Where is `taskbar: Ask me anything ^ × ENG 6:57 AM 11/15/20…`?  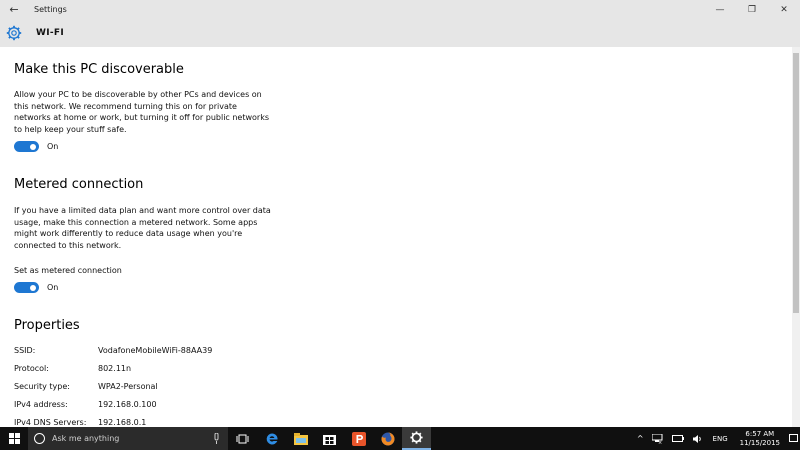
taskbar: Ask me anything ^ × ENG 6:57 AM 11/15/20… is located at coordinates (400, 438).